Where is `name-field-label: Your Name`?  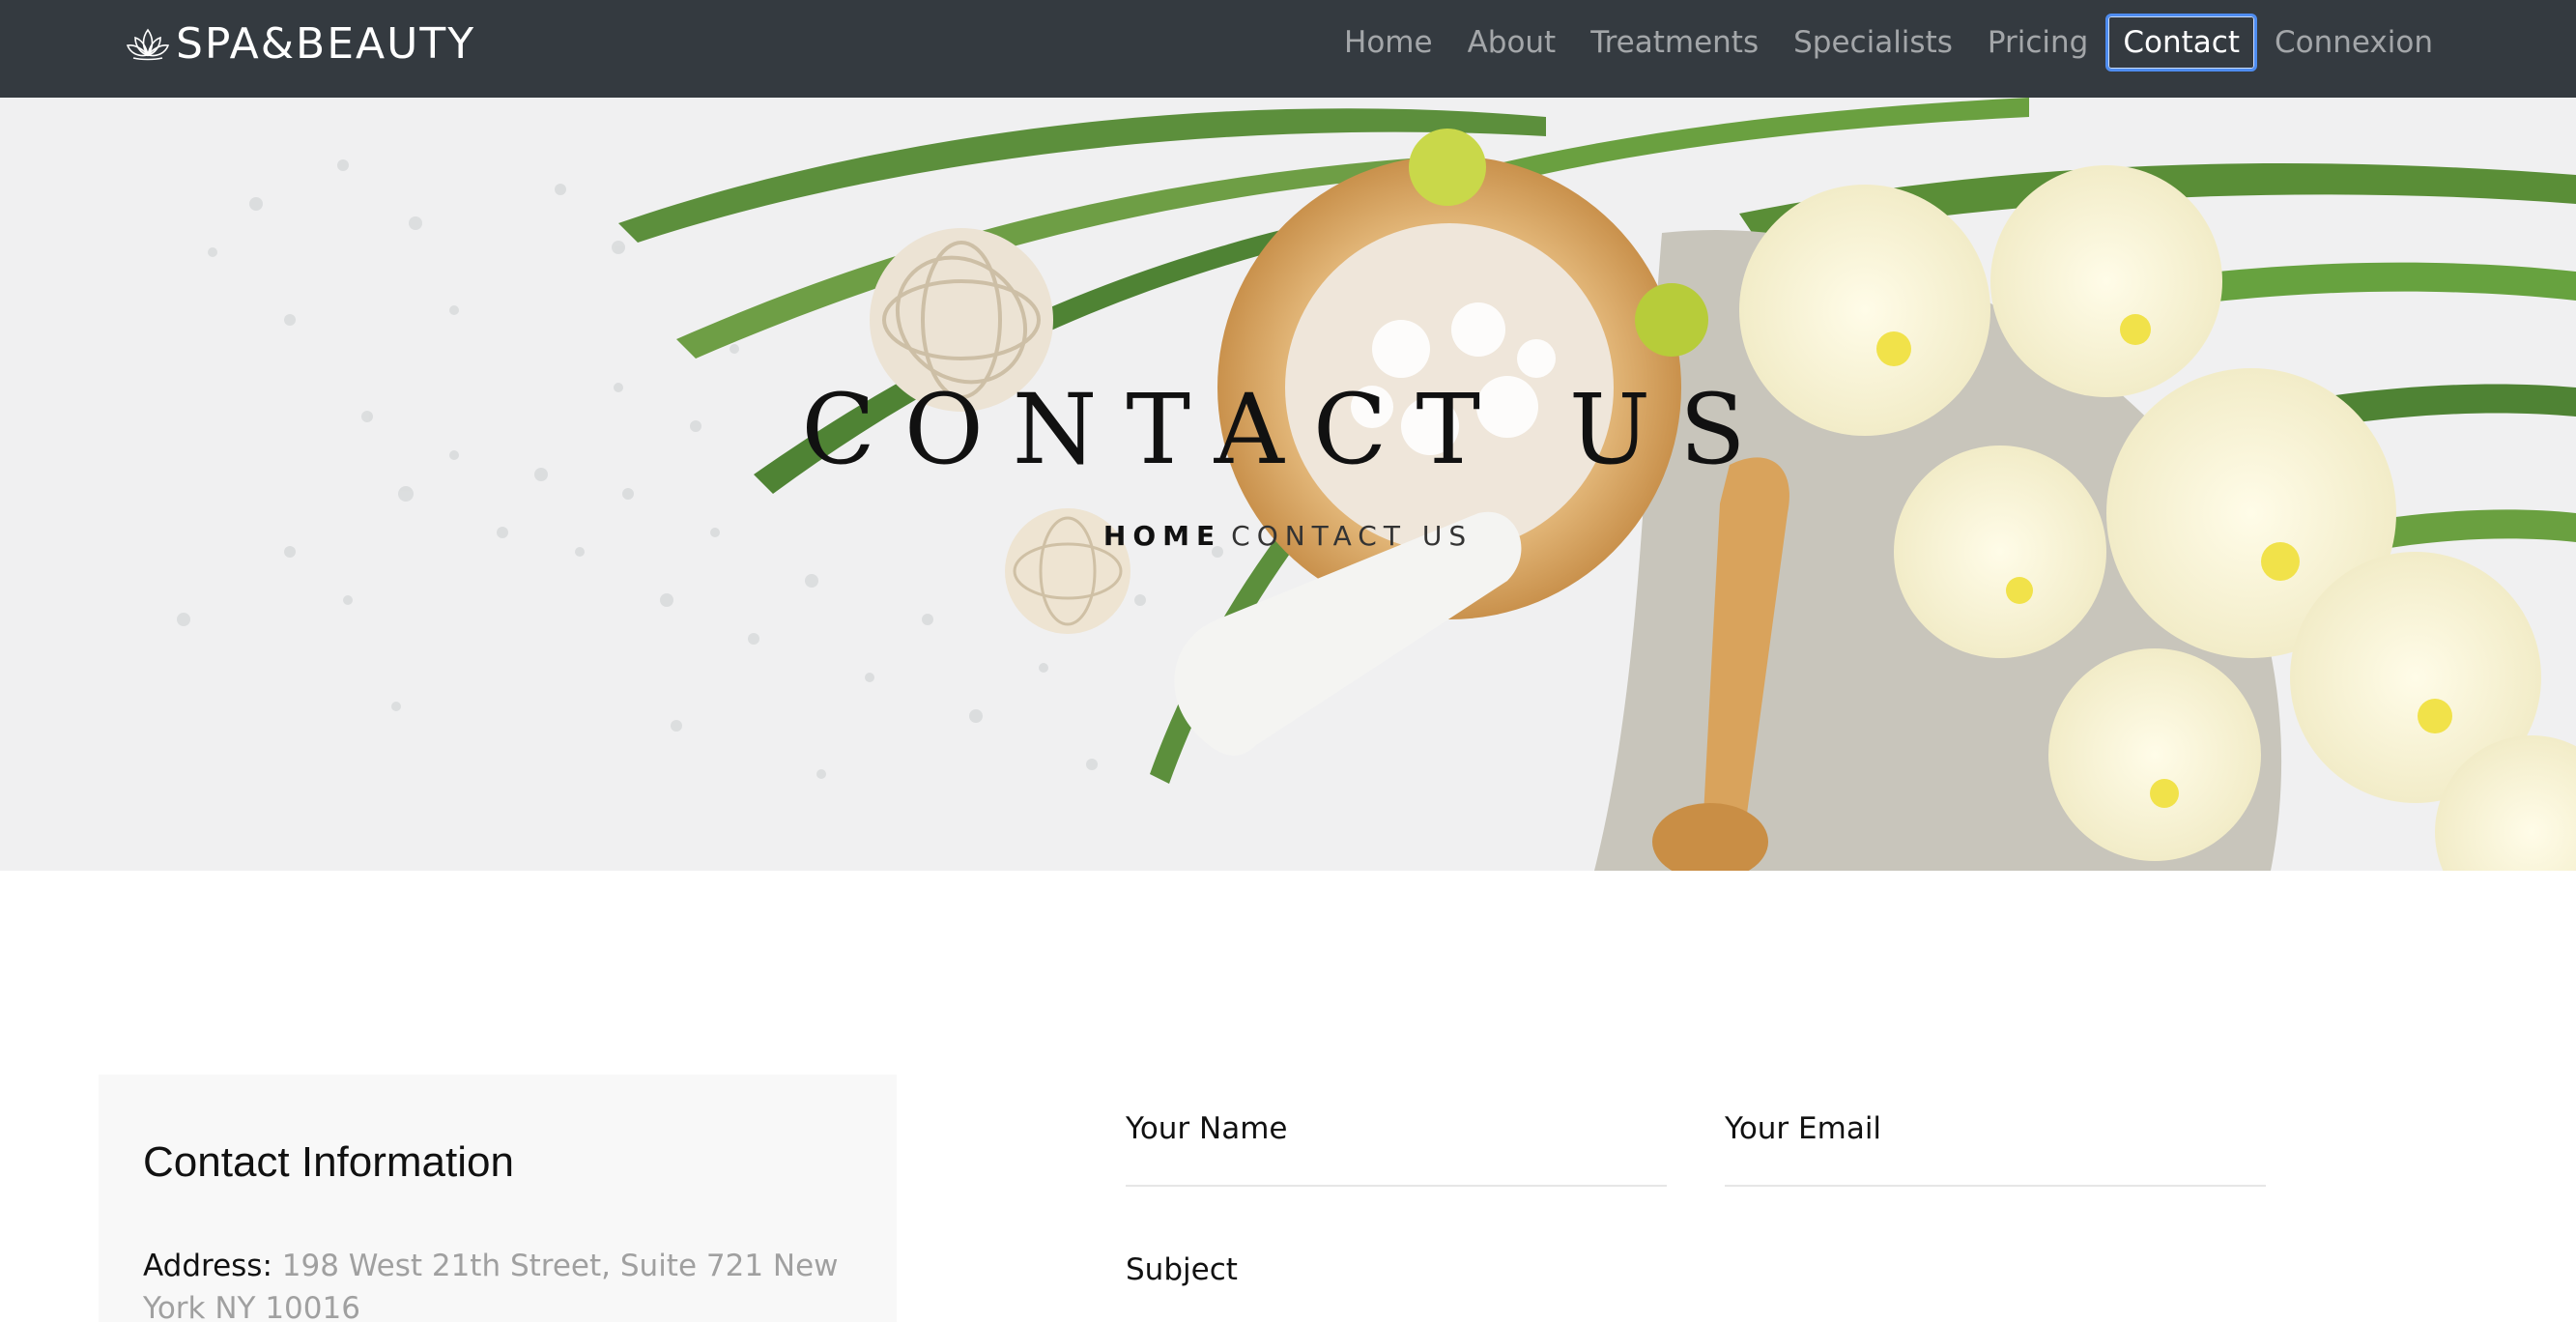 name-field-label: Your Name is located at coordinates (1207, 1128).